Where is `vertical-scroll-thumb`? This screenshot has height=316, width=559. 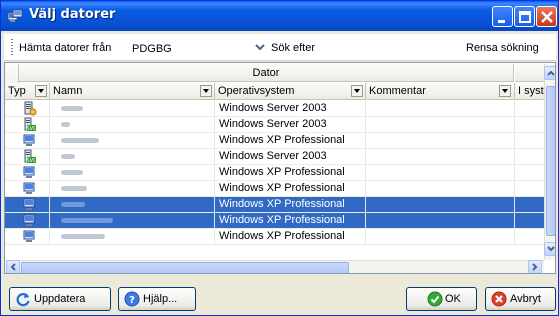
vertical-scroll-thumb is located at coordinates (550, 161).